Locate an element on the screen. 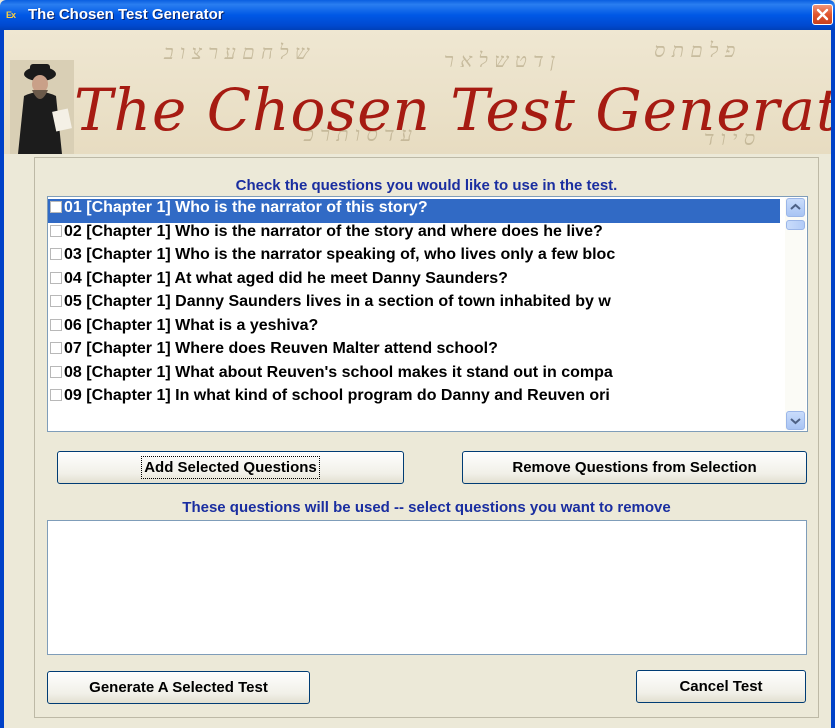 The height and width of the screenshot is (728, 835). title-bar: Ex The Chosen Test Generator is located at coordinates (417, 15).